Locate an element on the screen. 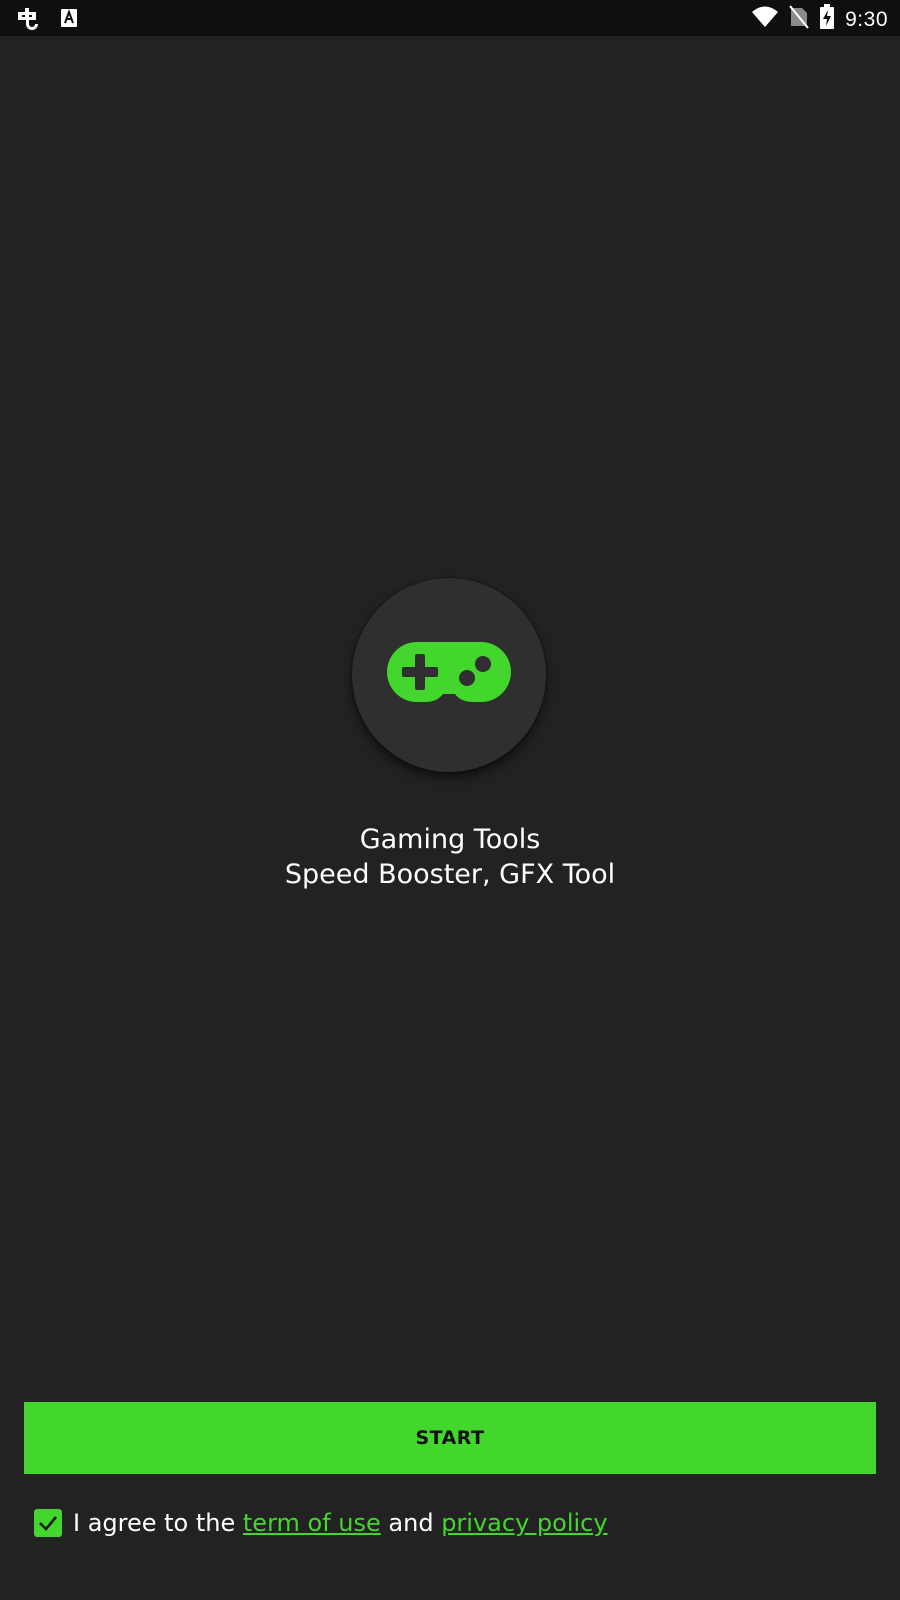 The image size is (900, 1600). gamepad-icon is located at coordinates (449, 675).